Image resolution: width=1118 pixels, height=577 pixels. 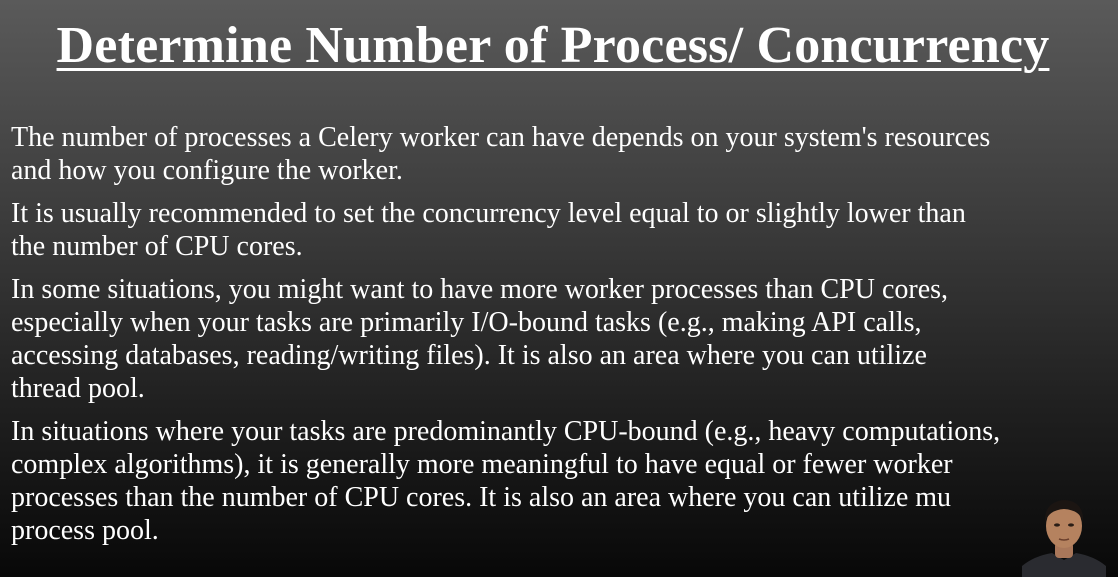 What do you see at coordinates (1064, 533) in the screenshot?
I see `presenter-webcam-icon` at bounding box center [1064, 533].